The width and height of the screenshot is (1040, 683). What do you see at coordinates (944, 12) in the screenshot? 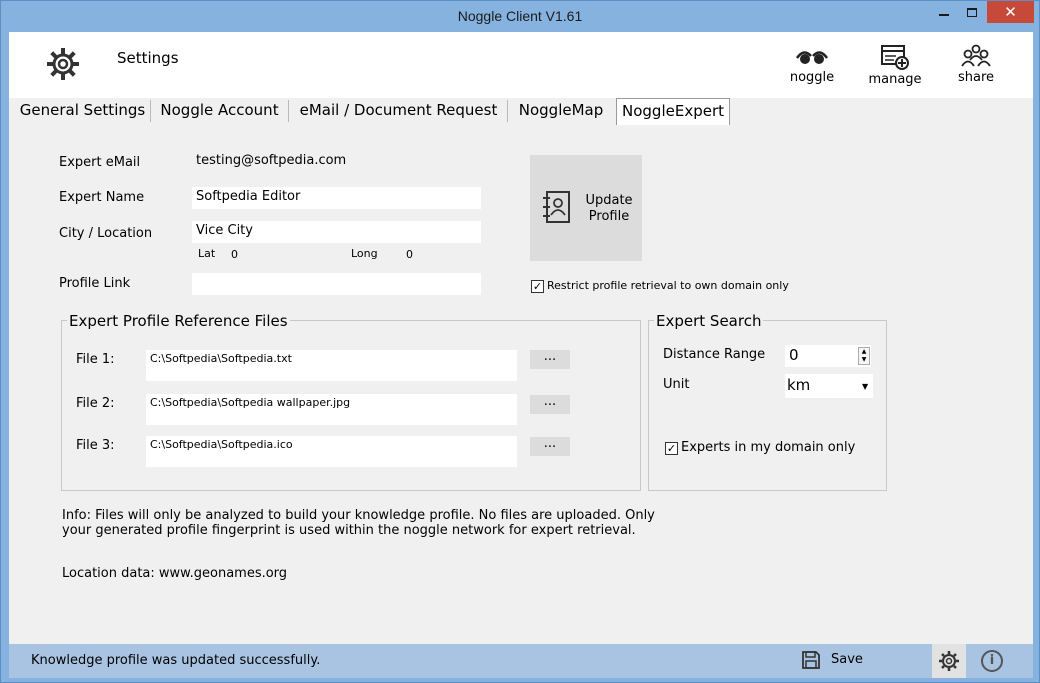
I see `minimize-button` at bounding box center [944, 12].